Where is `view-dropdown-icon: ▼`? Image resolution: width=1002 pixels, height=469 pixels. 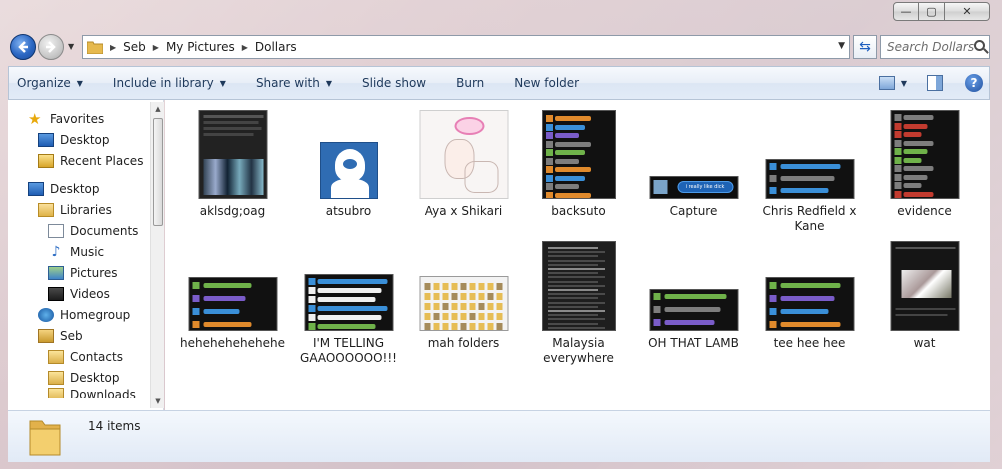
view-dropdown-icon: ▼ is located at coordinates (904, 83).